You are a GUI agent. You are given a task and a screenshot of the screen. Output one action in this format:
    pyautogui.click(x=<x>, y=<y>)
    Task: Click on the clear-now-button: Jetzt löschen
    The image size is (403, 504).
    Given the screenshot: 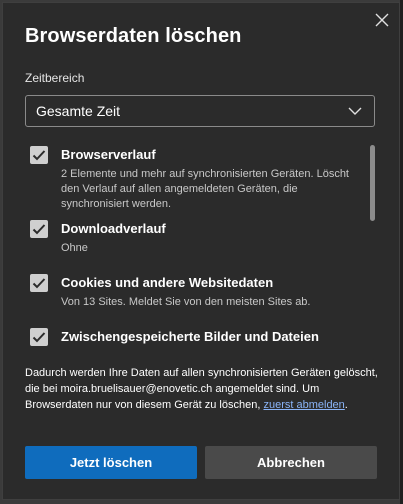 What is the action you would take?
    pyautogui.click(x=111, y=462)
    